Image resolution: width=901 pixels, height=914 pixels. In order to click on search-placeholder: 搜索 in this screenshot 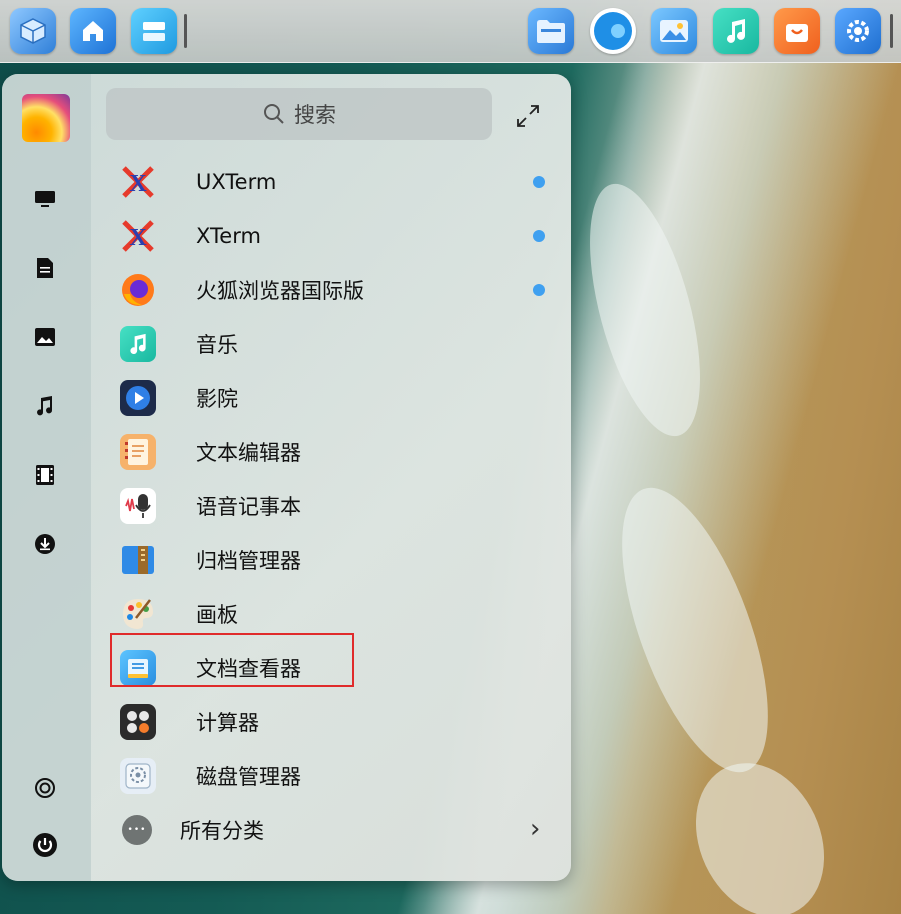, I will do `click(315, 115)`.